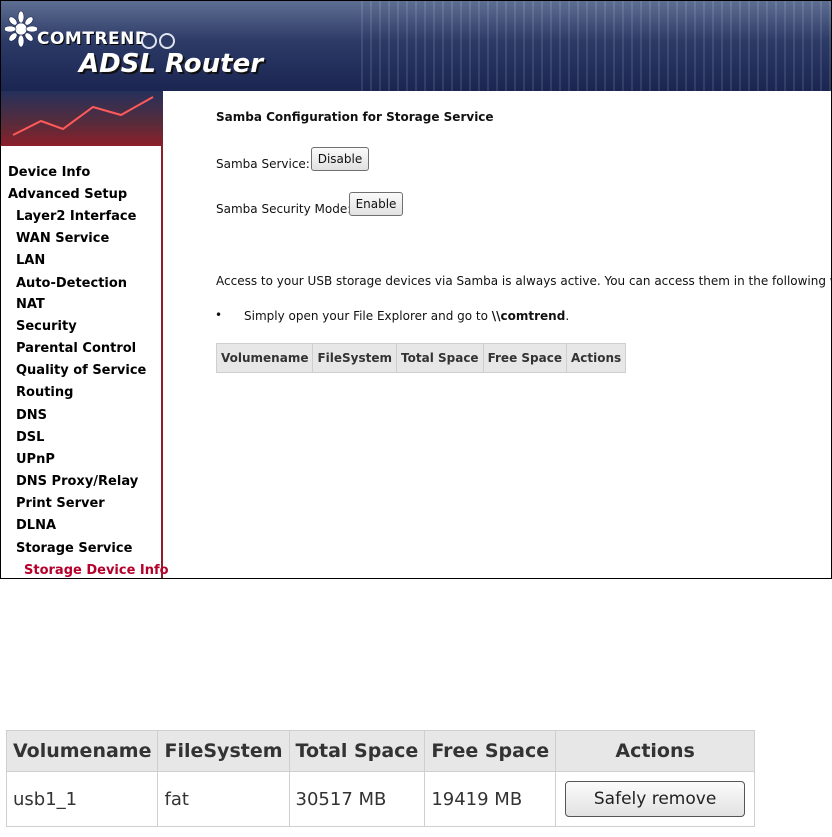 Image resolution: width=832 pixels, height=837 pixels. I want to click on cell-volumename: usb1_1, so click(82, 799).